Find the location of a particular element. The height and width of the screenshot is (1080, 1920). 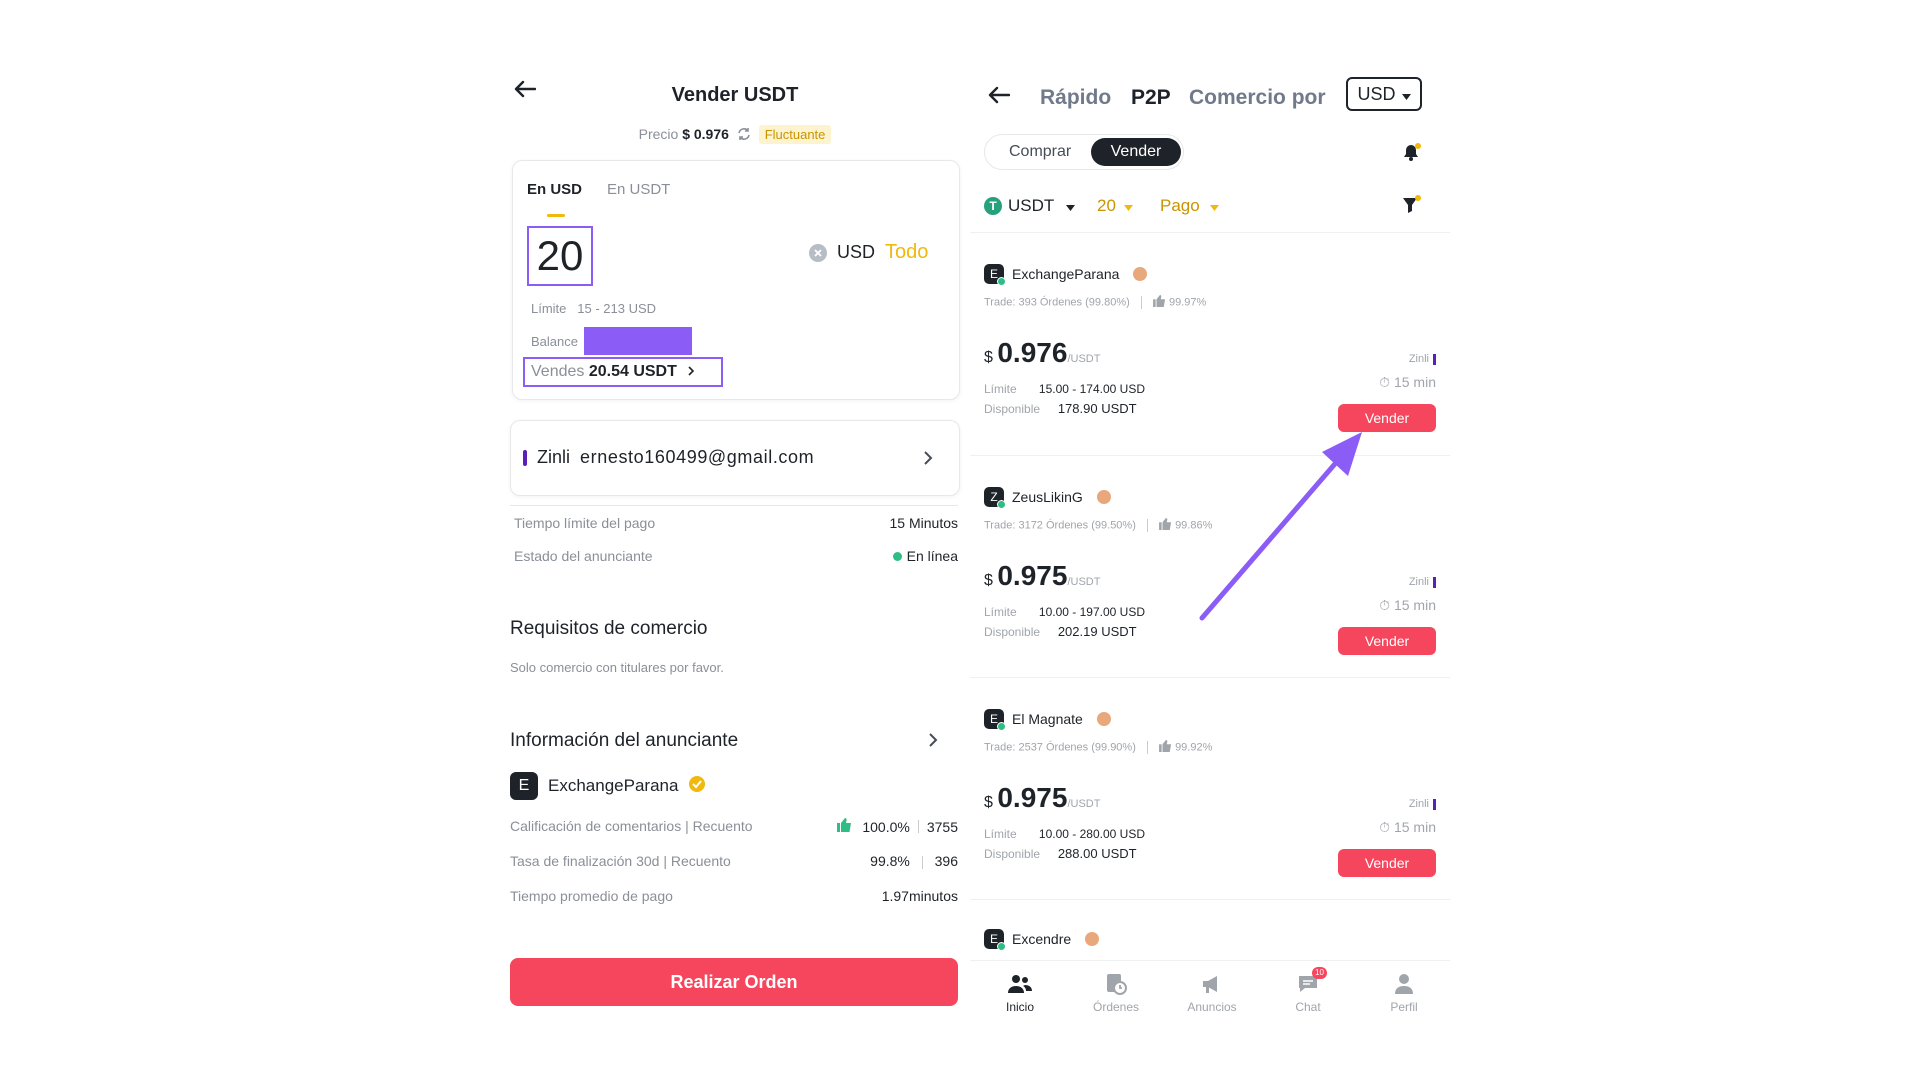

sell-label: Vendes is located at coordinates (558, 371).